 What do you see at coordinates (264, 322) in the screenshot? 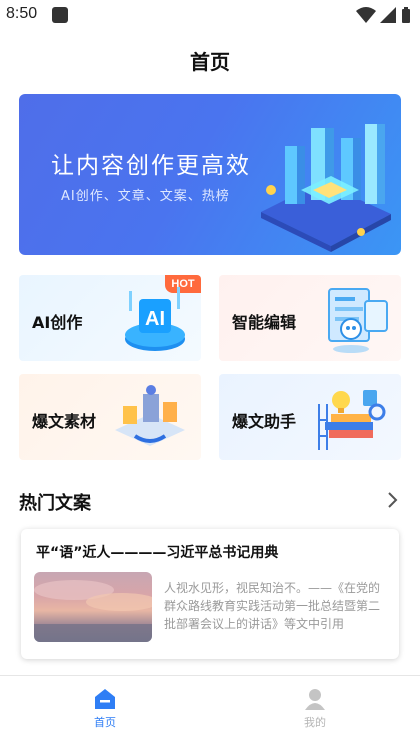
I see `feature-label: 智能编辑` at bounding box center [264, 322].